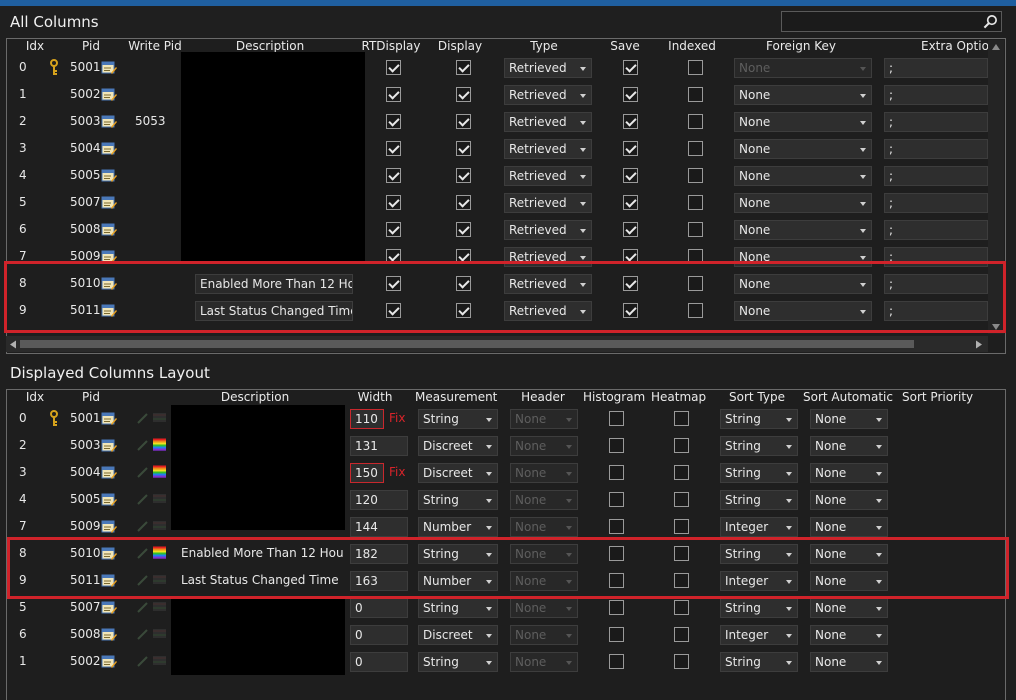  Describe the element at coordinates (630, 202) in the screenshot. I see `save-checkbox` at that location.